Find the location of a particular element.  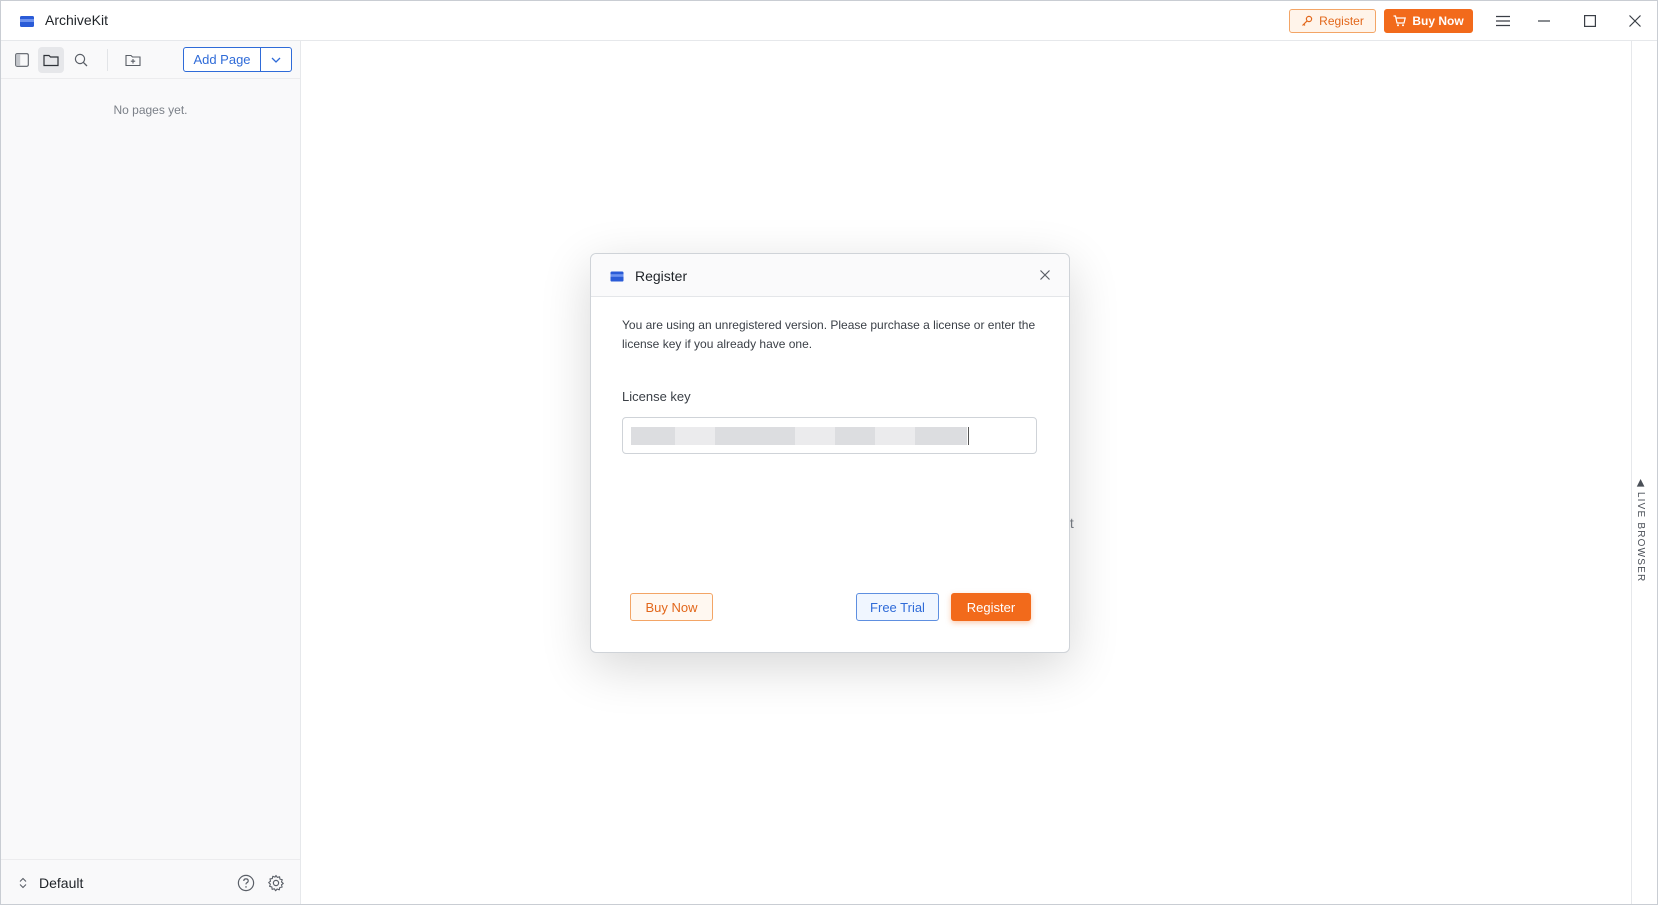

minimize-button is located at coordinates (1544, 21).